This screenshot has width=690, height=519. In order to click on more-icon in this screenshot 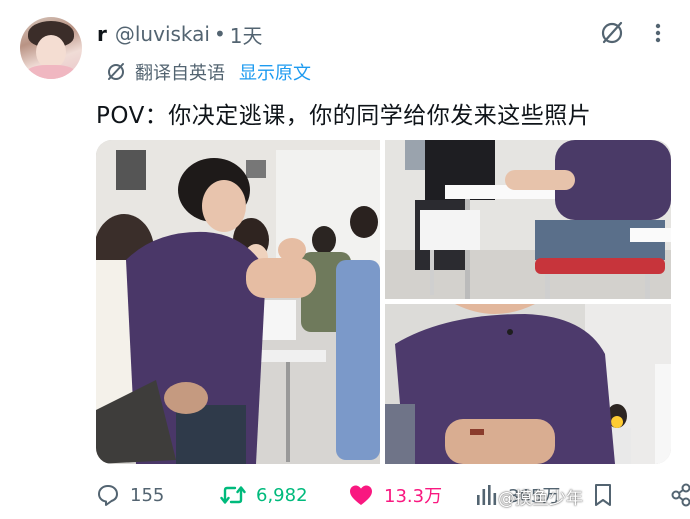, I will do `click(658, 33)`.